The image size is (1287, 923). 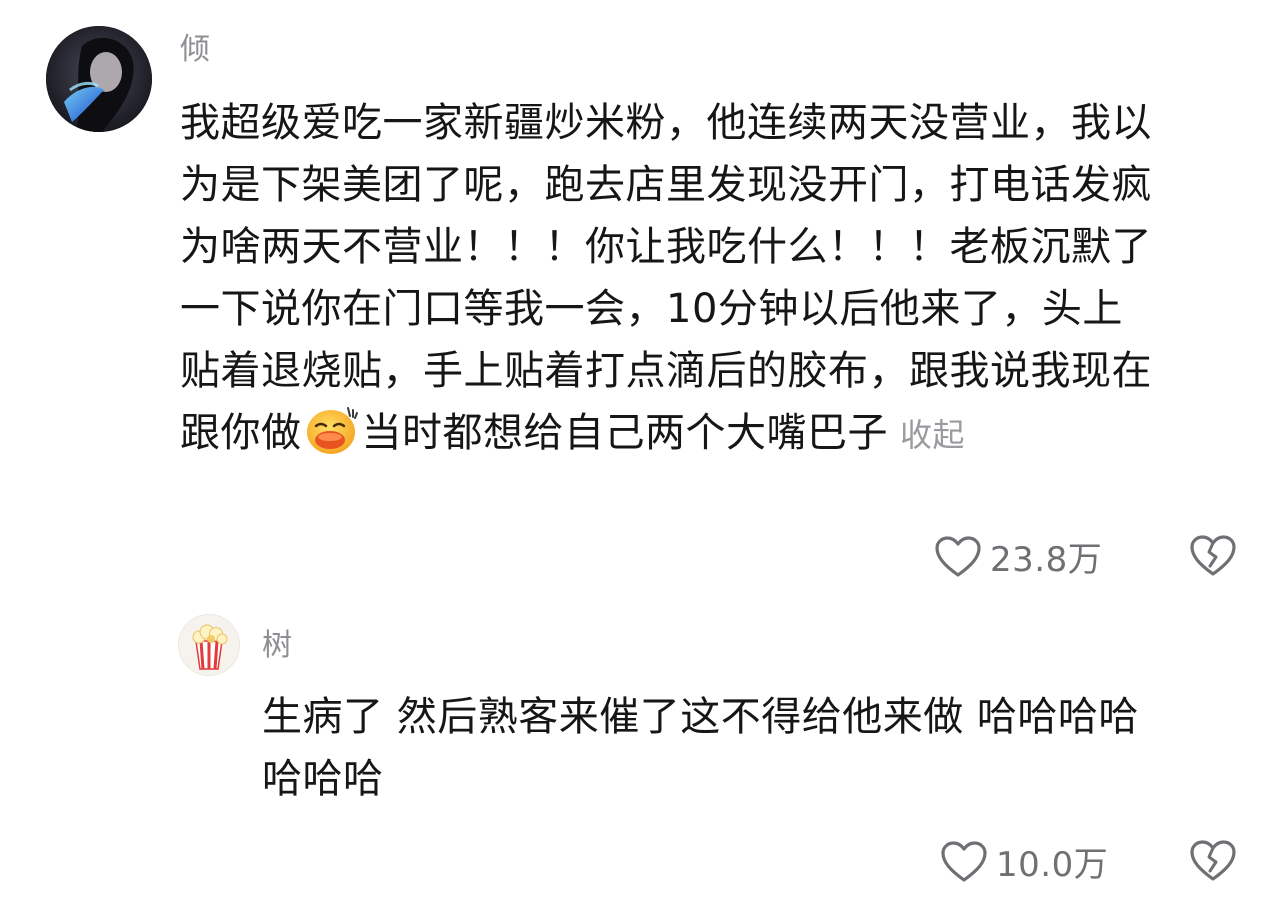 I want to click on like-button: 10.0万, so click(x=1024, y=861).